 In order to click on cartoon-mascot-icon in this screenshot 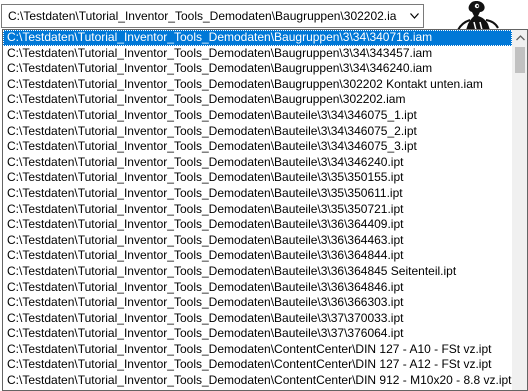, I will do `click(485, 15)`.